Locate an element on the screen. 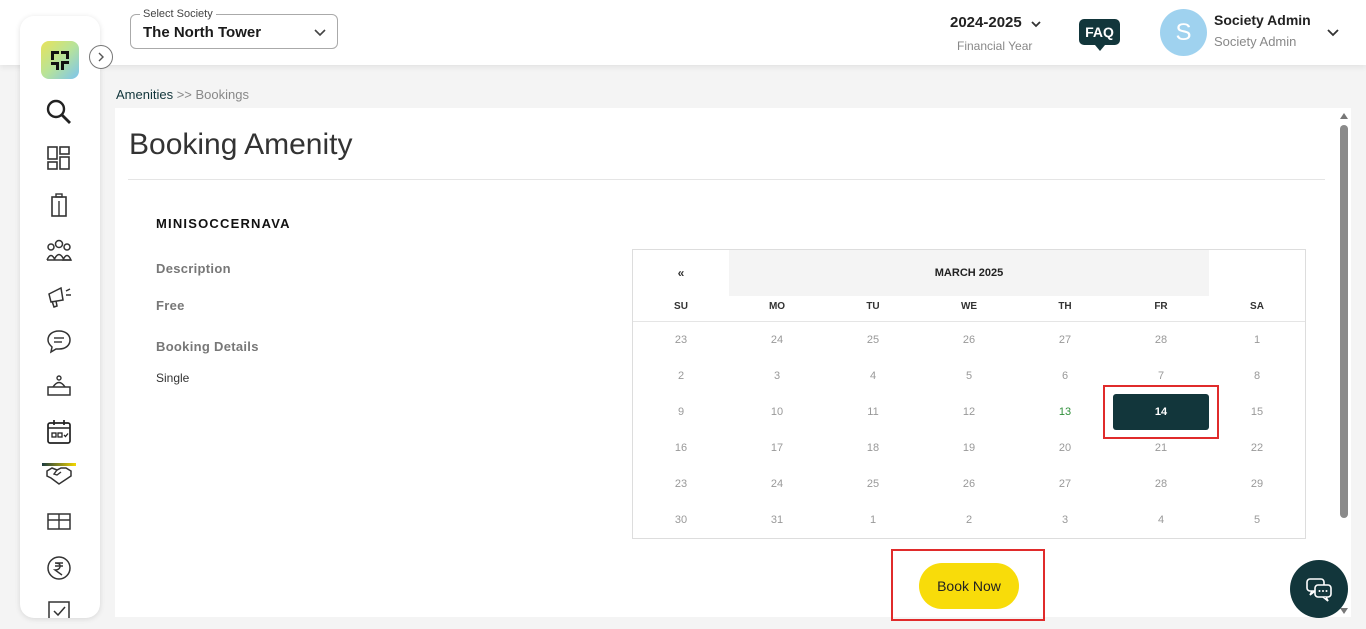 The height and width of the screenshot is (629, 1366). calendar-day-label: 7 is located at coordinates (1161, 376).